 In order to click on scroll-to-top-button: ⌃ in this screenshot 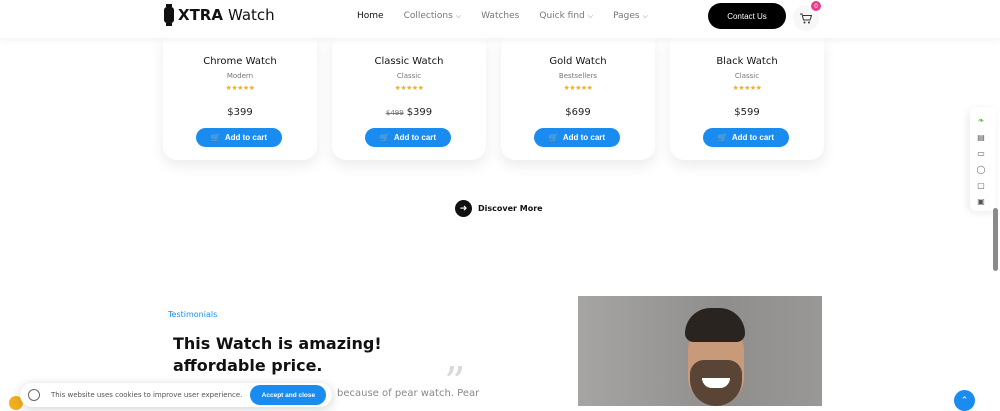, I will do `click(964, 400)`.